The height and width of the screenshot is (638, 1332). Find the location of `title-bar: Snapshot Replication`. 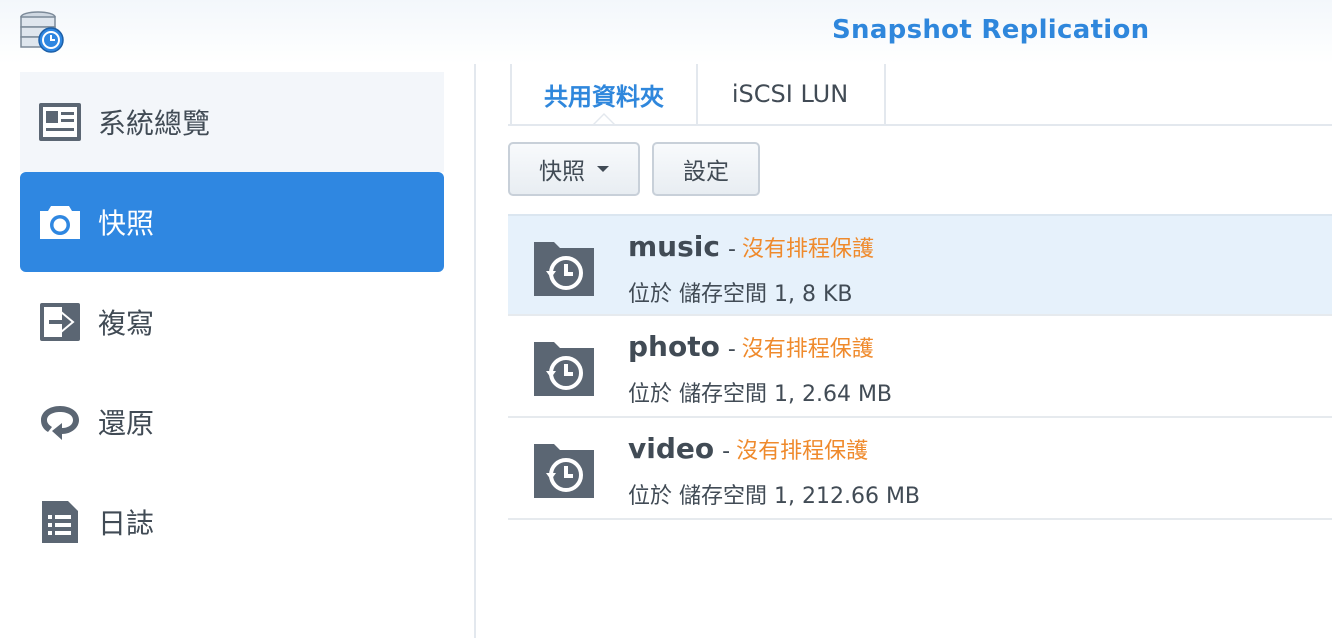

title-bar: Snapshot Replication is located at coordinates (666, 32).